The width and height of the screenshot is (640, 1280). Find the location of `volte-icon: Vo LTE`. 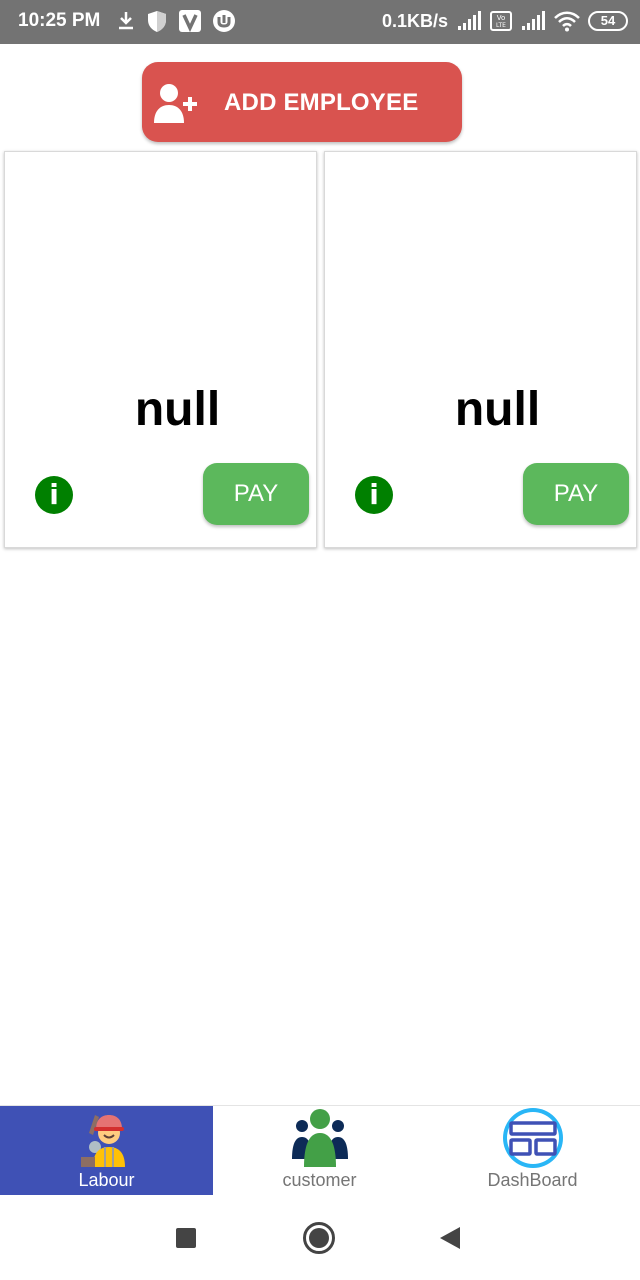

volte-icon: Vo LTE is located at coordinates (501, 21).